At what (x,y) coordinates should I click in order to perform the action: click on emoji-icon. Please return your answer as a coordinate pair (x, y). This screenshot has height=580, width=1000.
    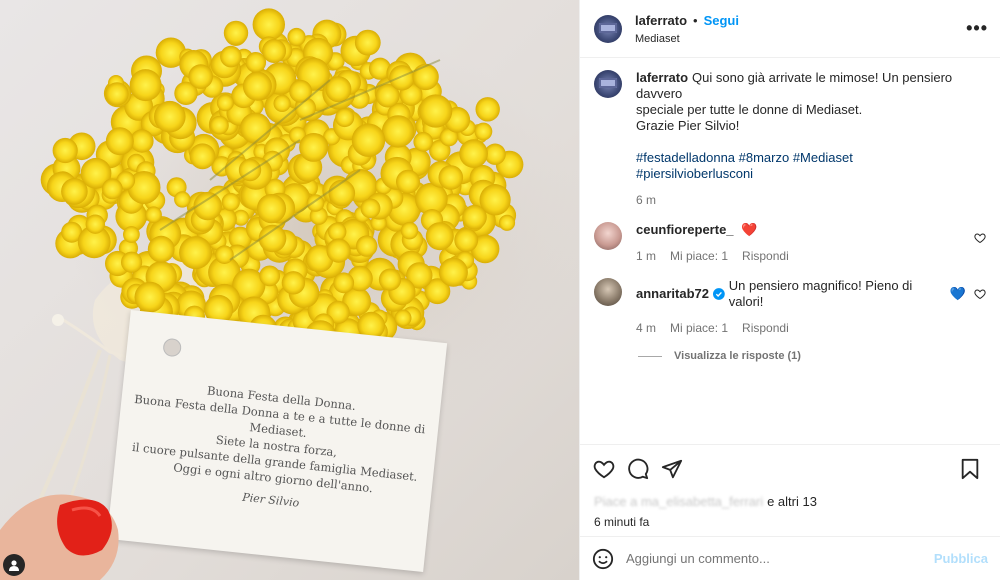
    Looking at the image, I should click on (603, 559).